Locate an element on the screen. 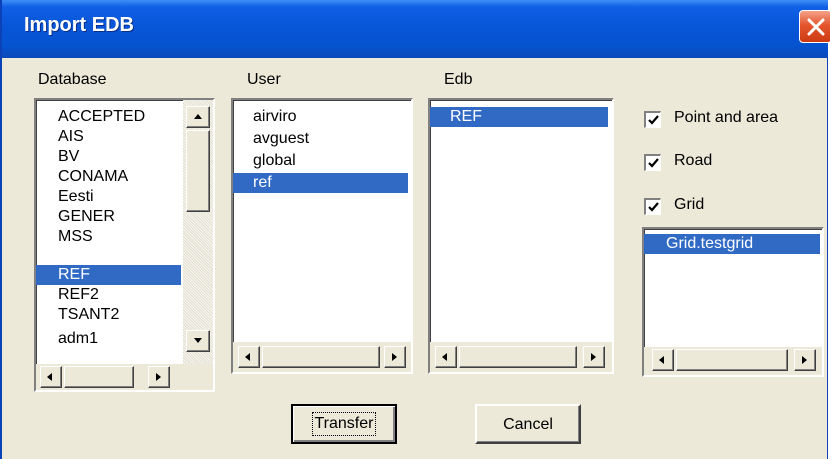 The image size is (830, 459). grid-listbox: Grid.testgrid is located at coordinates (733, 302).